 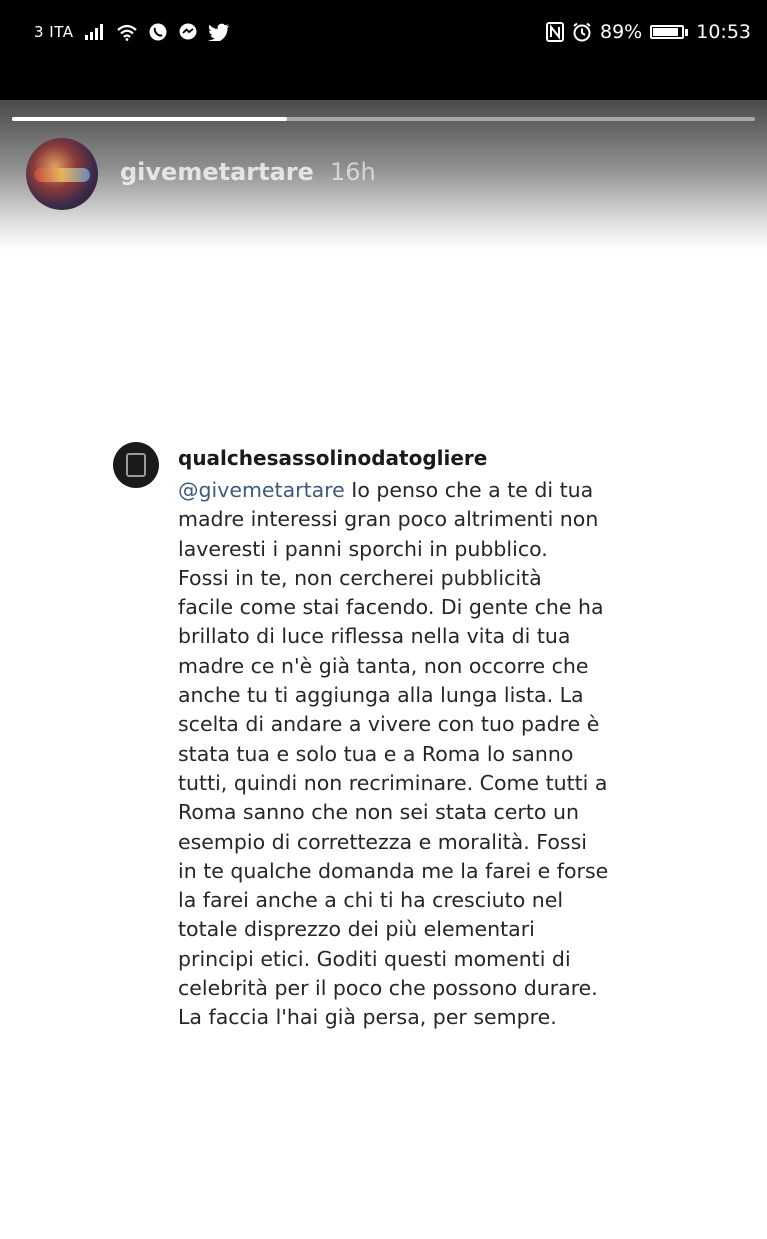 I want to click on comment-line: Fossi in te, non cercherei pubblicità, so click(x=360, y=577).